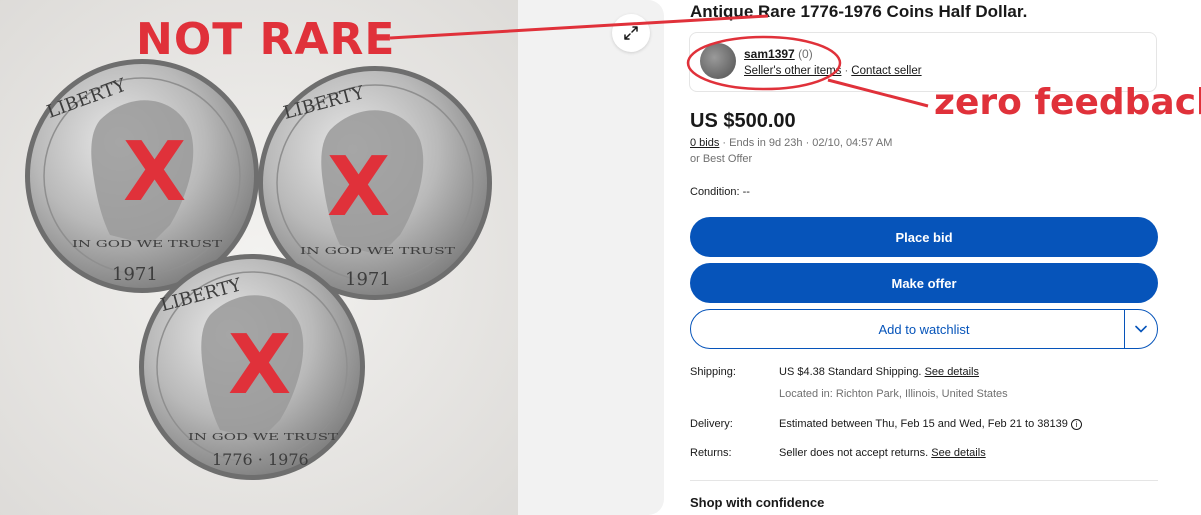 This screenshot has width=1201, height=515. I want to click on seller-avatar, so click(718, 61).